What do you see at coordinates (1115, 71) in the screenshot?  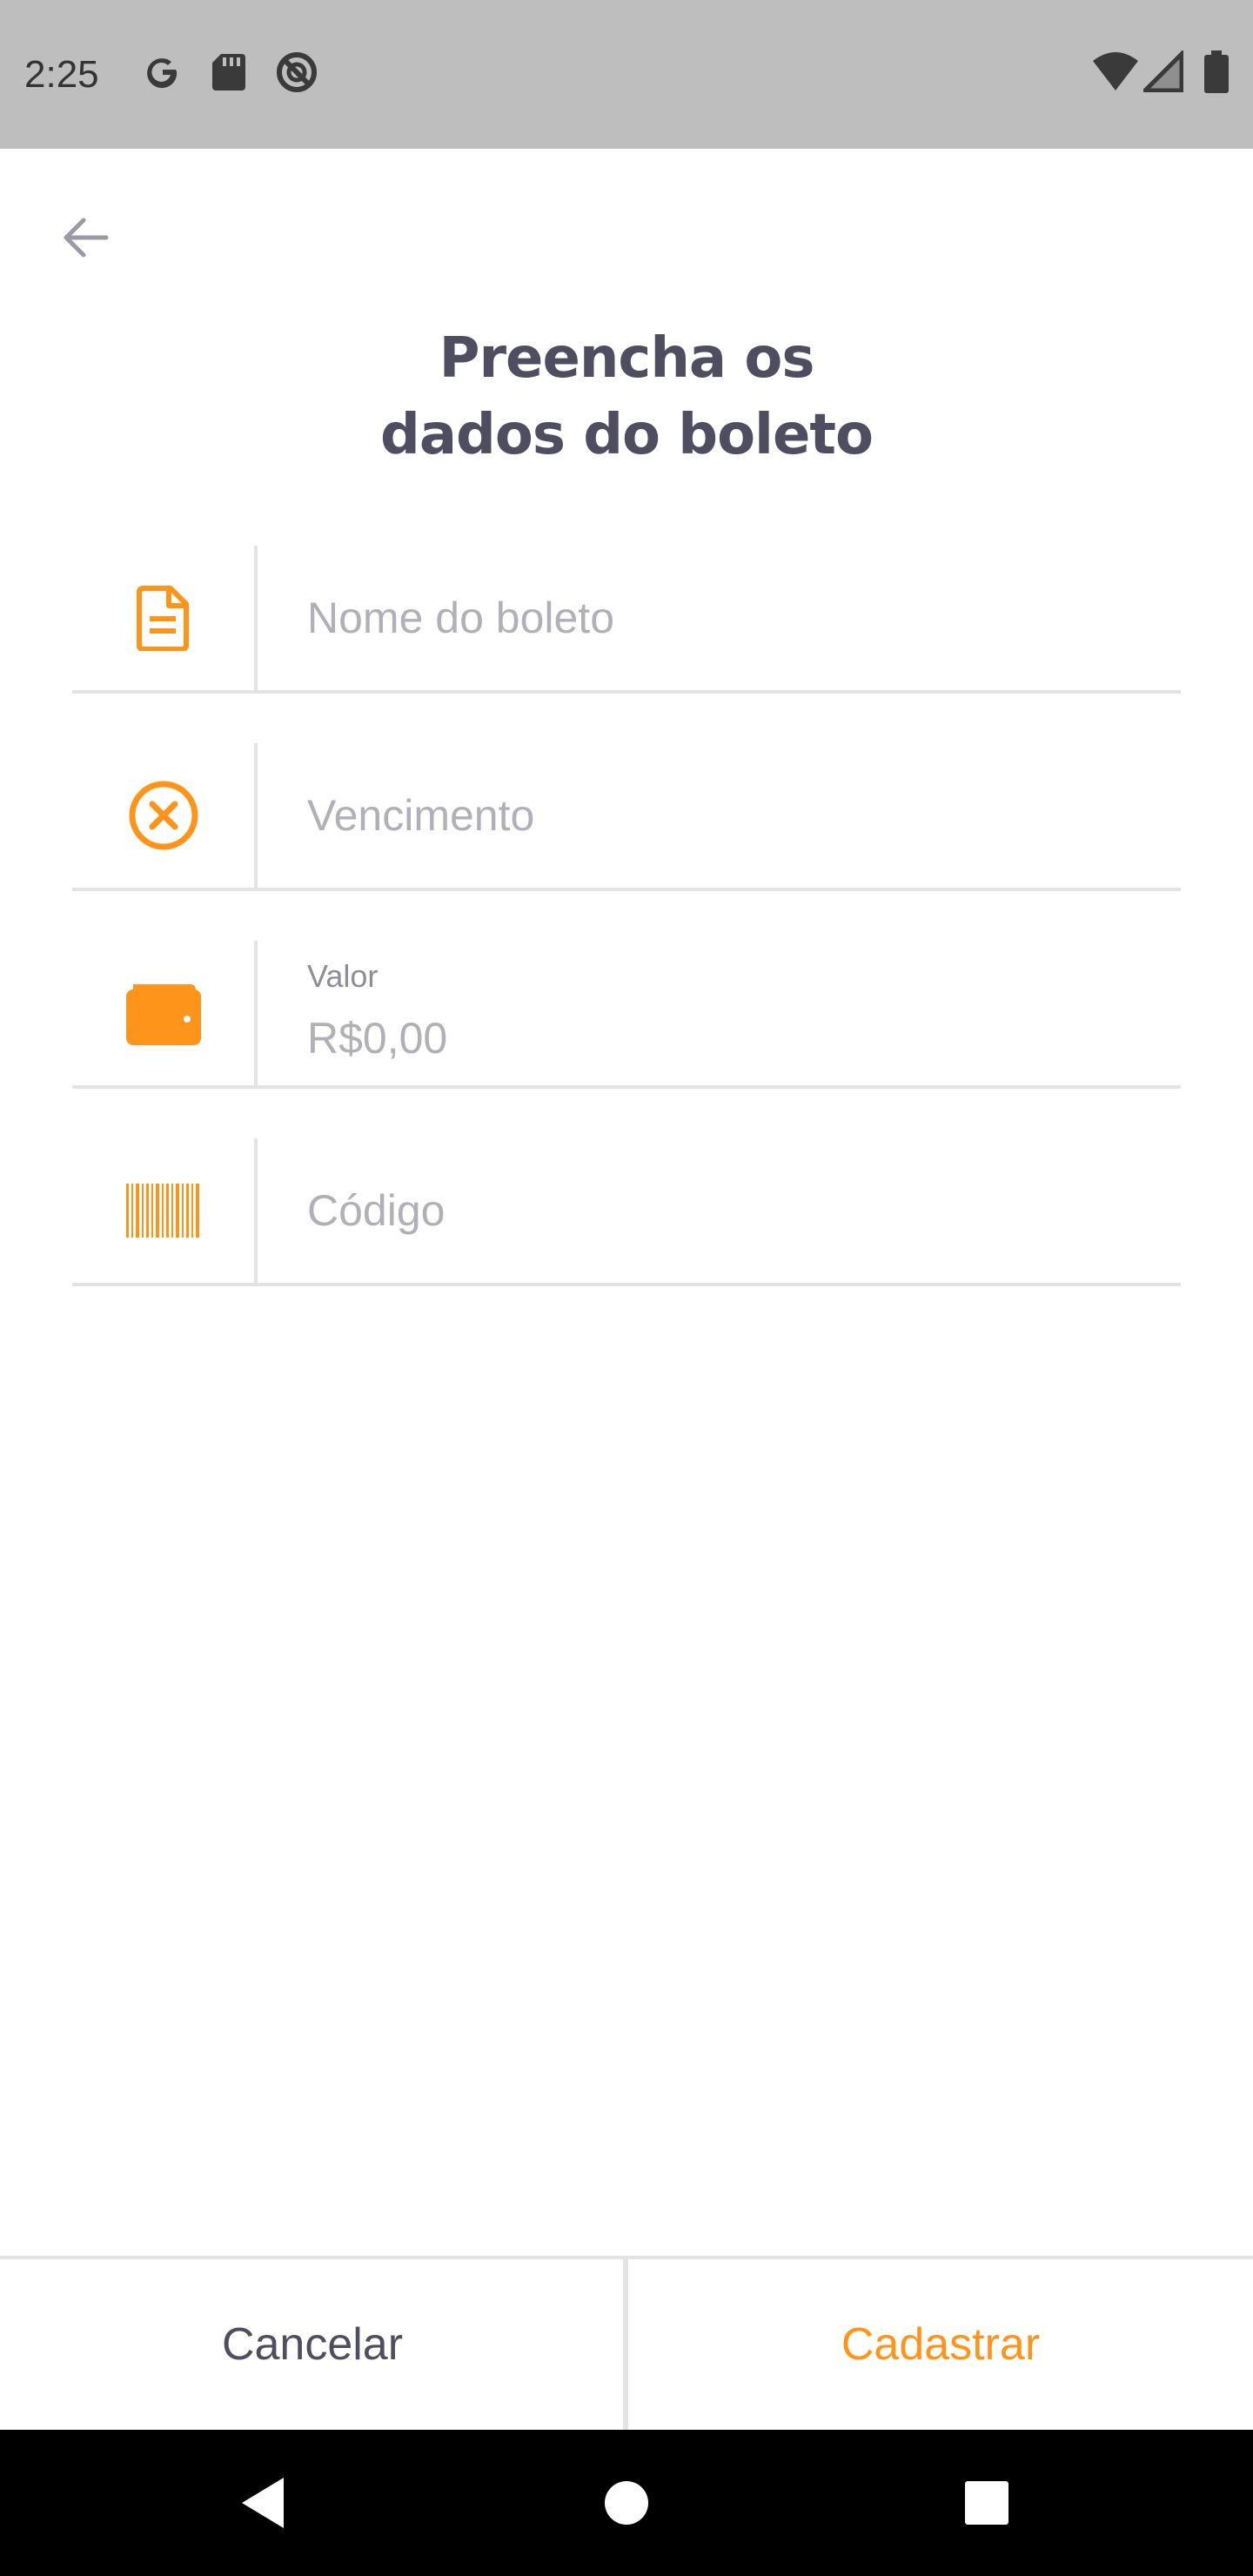 I see `wifi-icon` at bounding box center [1115, 71].